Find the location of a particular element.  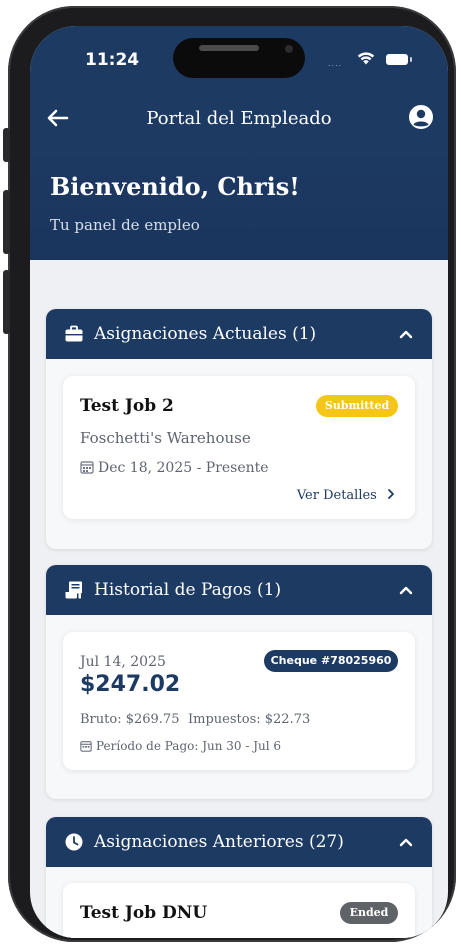

account-circle-icon is located at coordinates (421, 117).